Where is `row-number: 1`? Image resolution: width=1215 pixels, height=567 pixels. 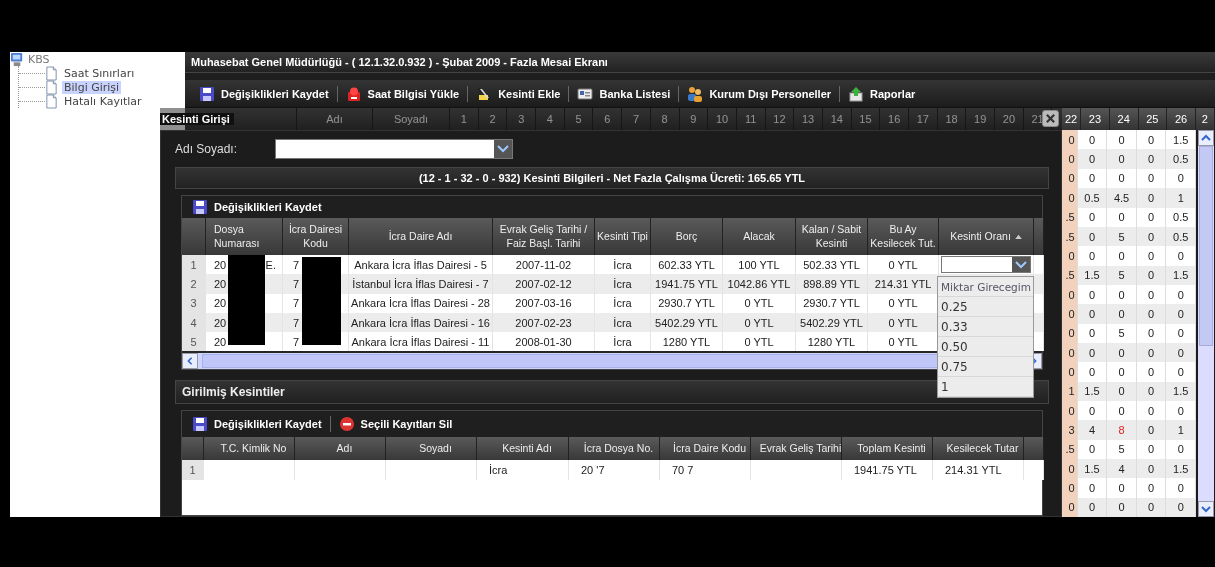
row-number: 1 is located at coordinates (193, 470).